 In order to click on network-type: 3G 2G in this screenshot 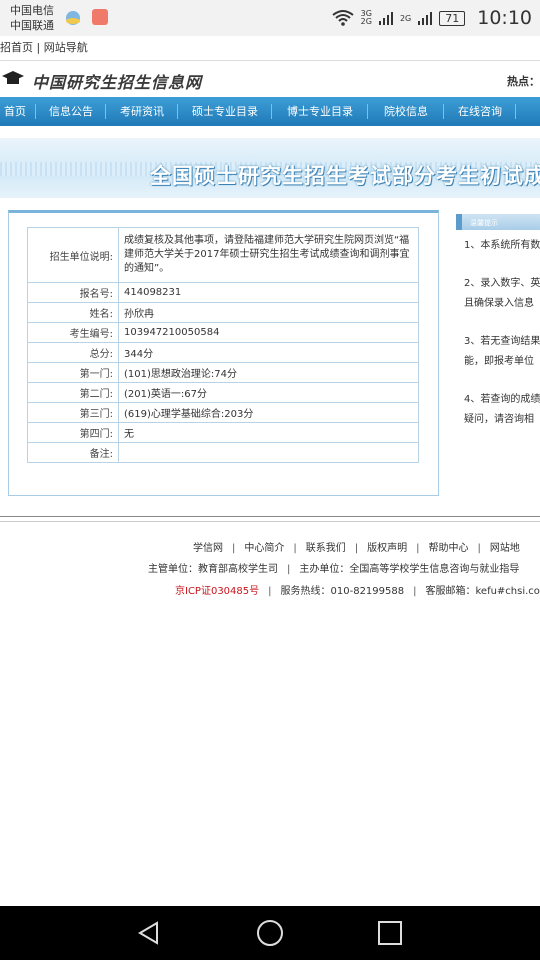, I will do `click(366, 17)`.